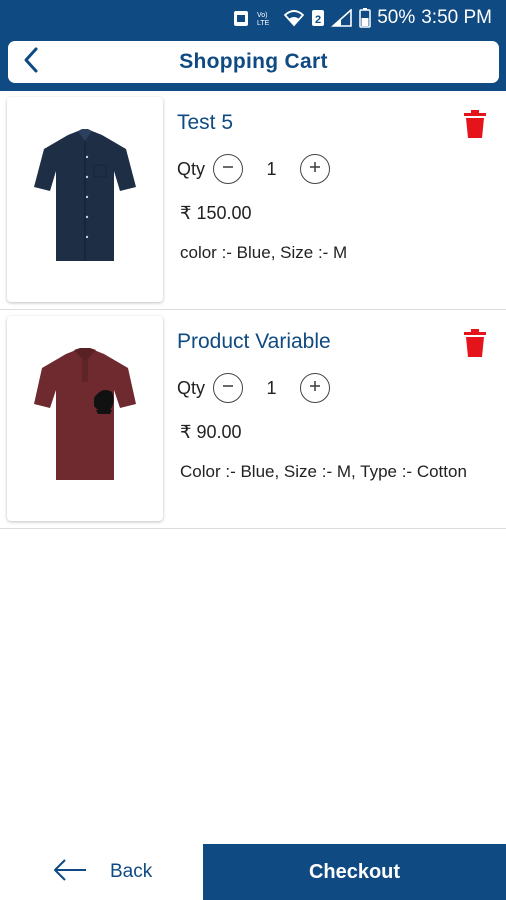 The width and height of the screenshot is (506, 900). What do you see at coordinates (262, 15) in the screenshot?
I see `svg-text: Vo)` at bounding box center [262, 15].